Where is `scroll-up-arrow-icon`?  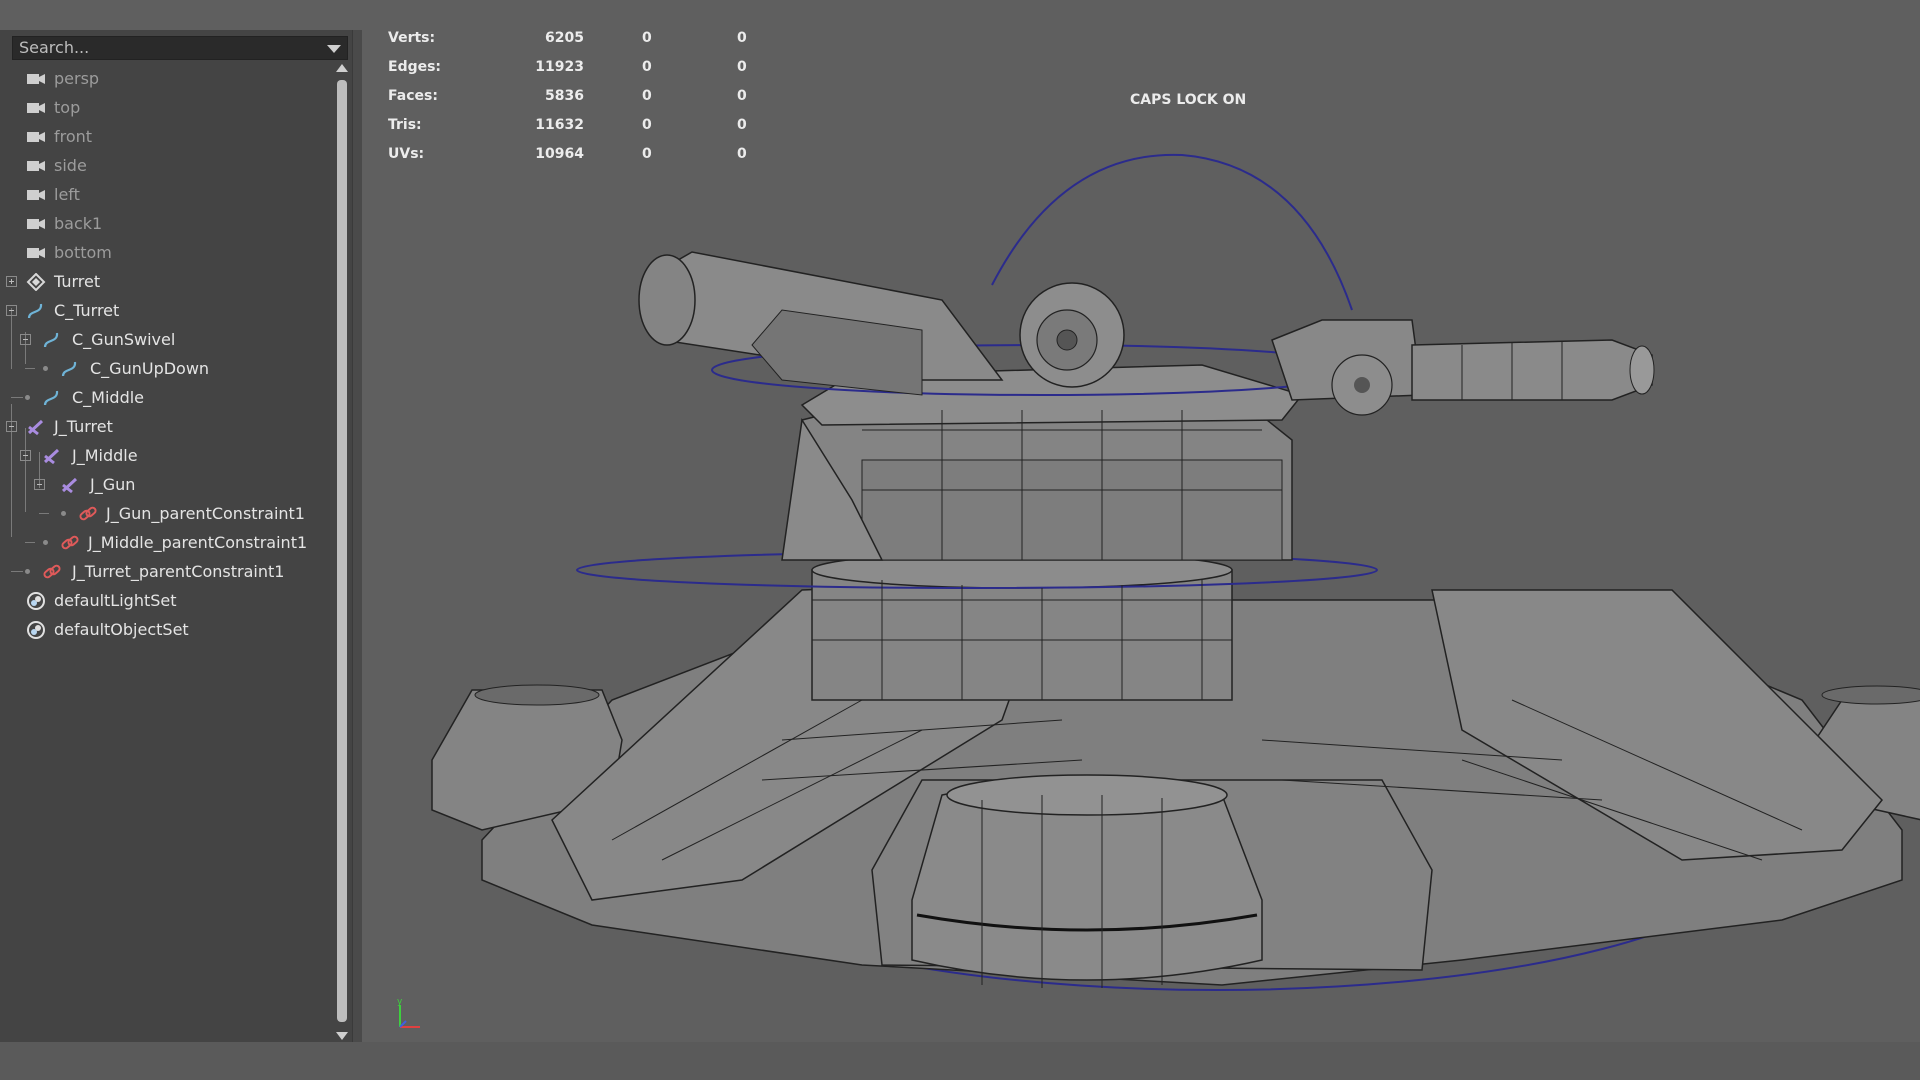
scroll-up-arrow-icon is located at coordinates (342, 68).